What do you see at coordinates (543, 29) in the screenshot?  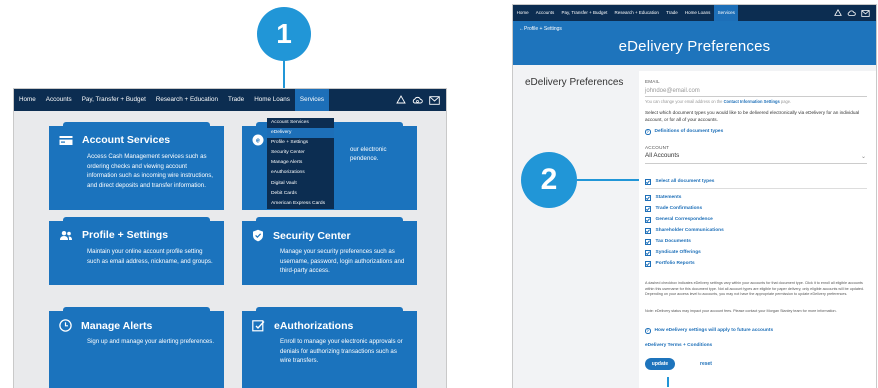 I see `back-link-label: Profile + Settings` at bounding box center [543, 29].